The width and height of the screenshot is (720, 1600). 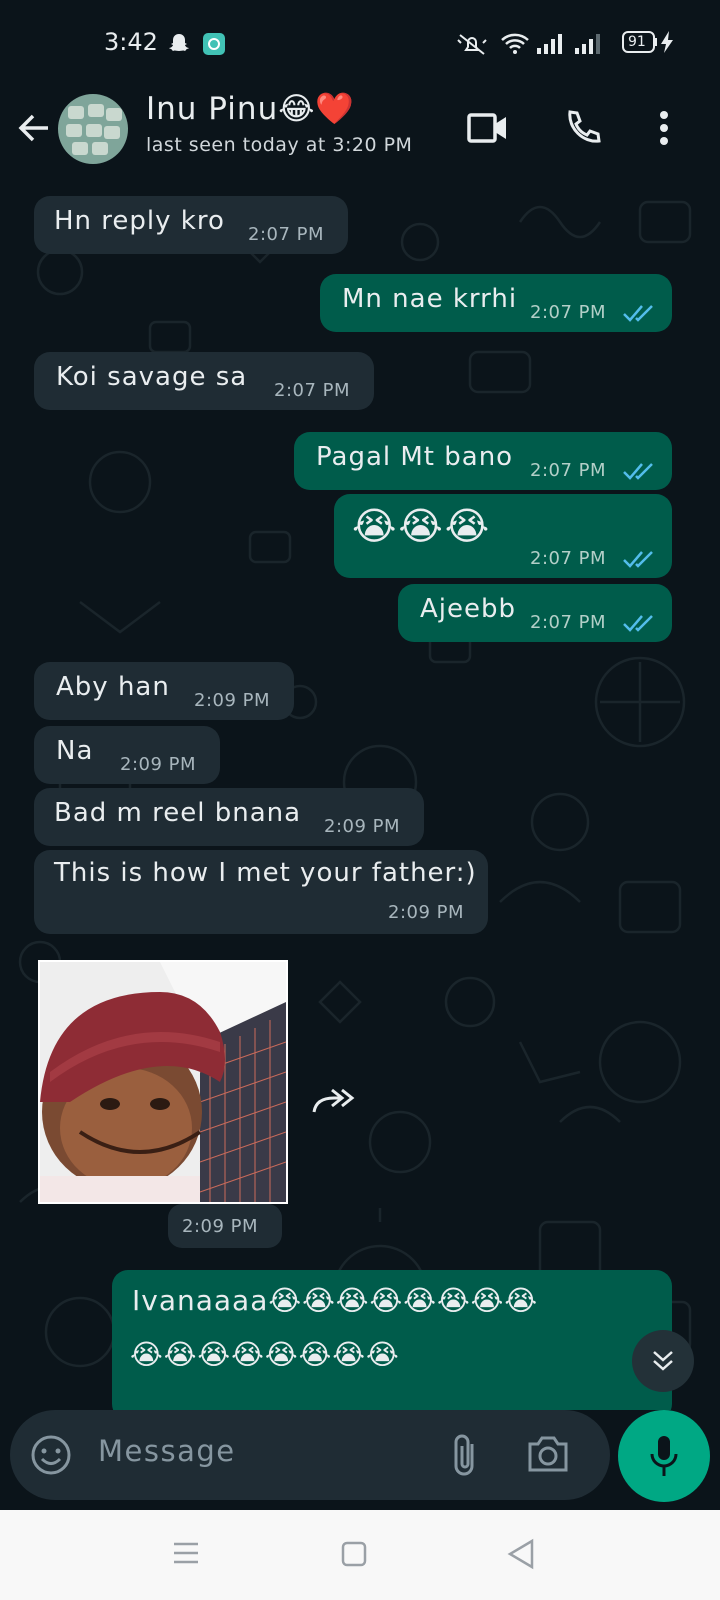 I want to click on more-options-icon, so click(x=664, y=128).